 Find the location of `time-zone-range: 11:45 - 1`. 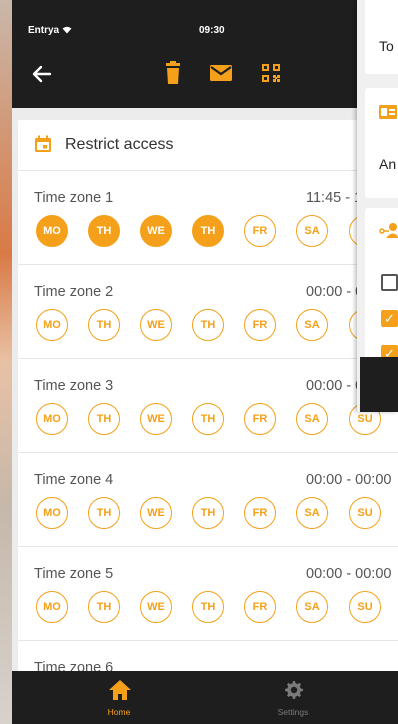

time-zone-range: 11:45 - 1 is located at coordinates (334, 198).